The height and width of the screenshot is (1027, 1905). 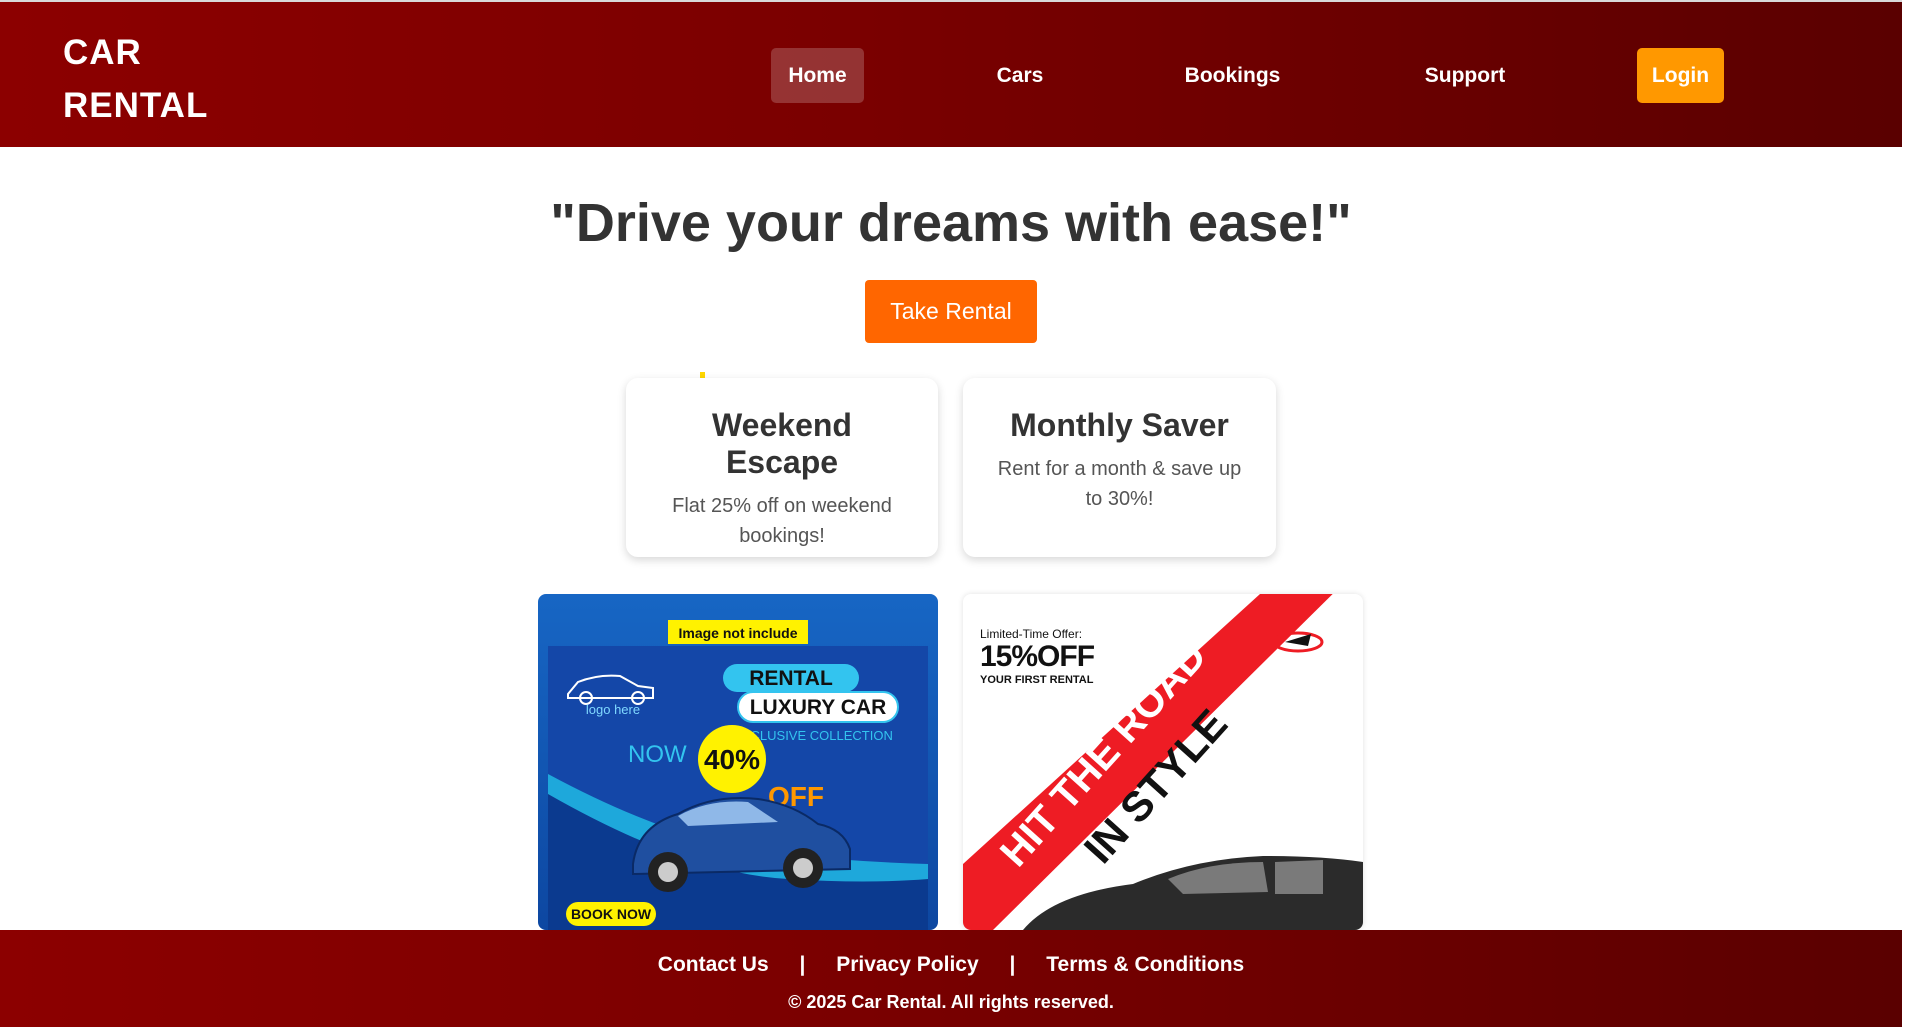 I want to click on site-logo: CAR RENTAL, so click(x=143, y=79).